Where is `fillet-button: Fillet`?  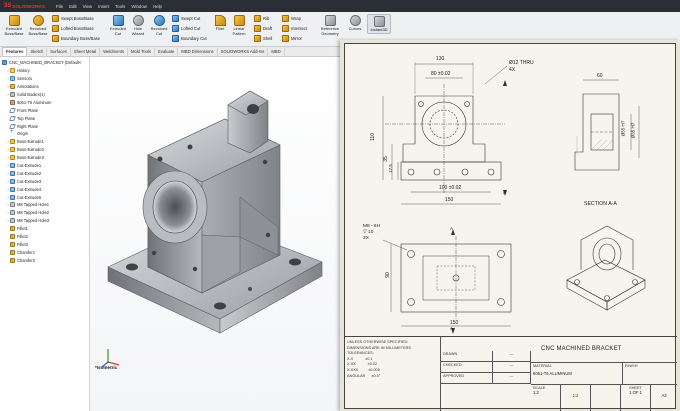
fillet-button: Fillet is located at coordinates (220, 23).